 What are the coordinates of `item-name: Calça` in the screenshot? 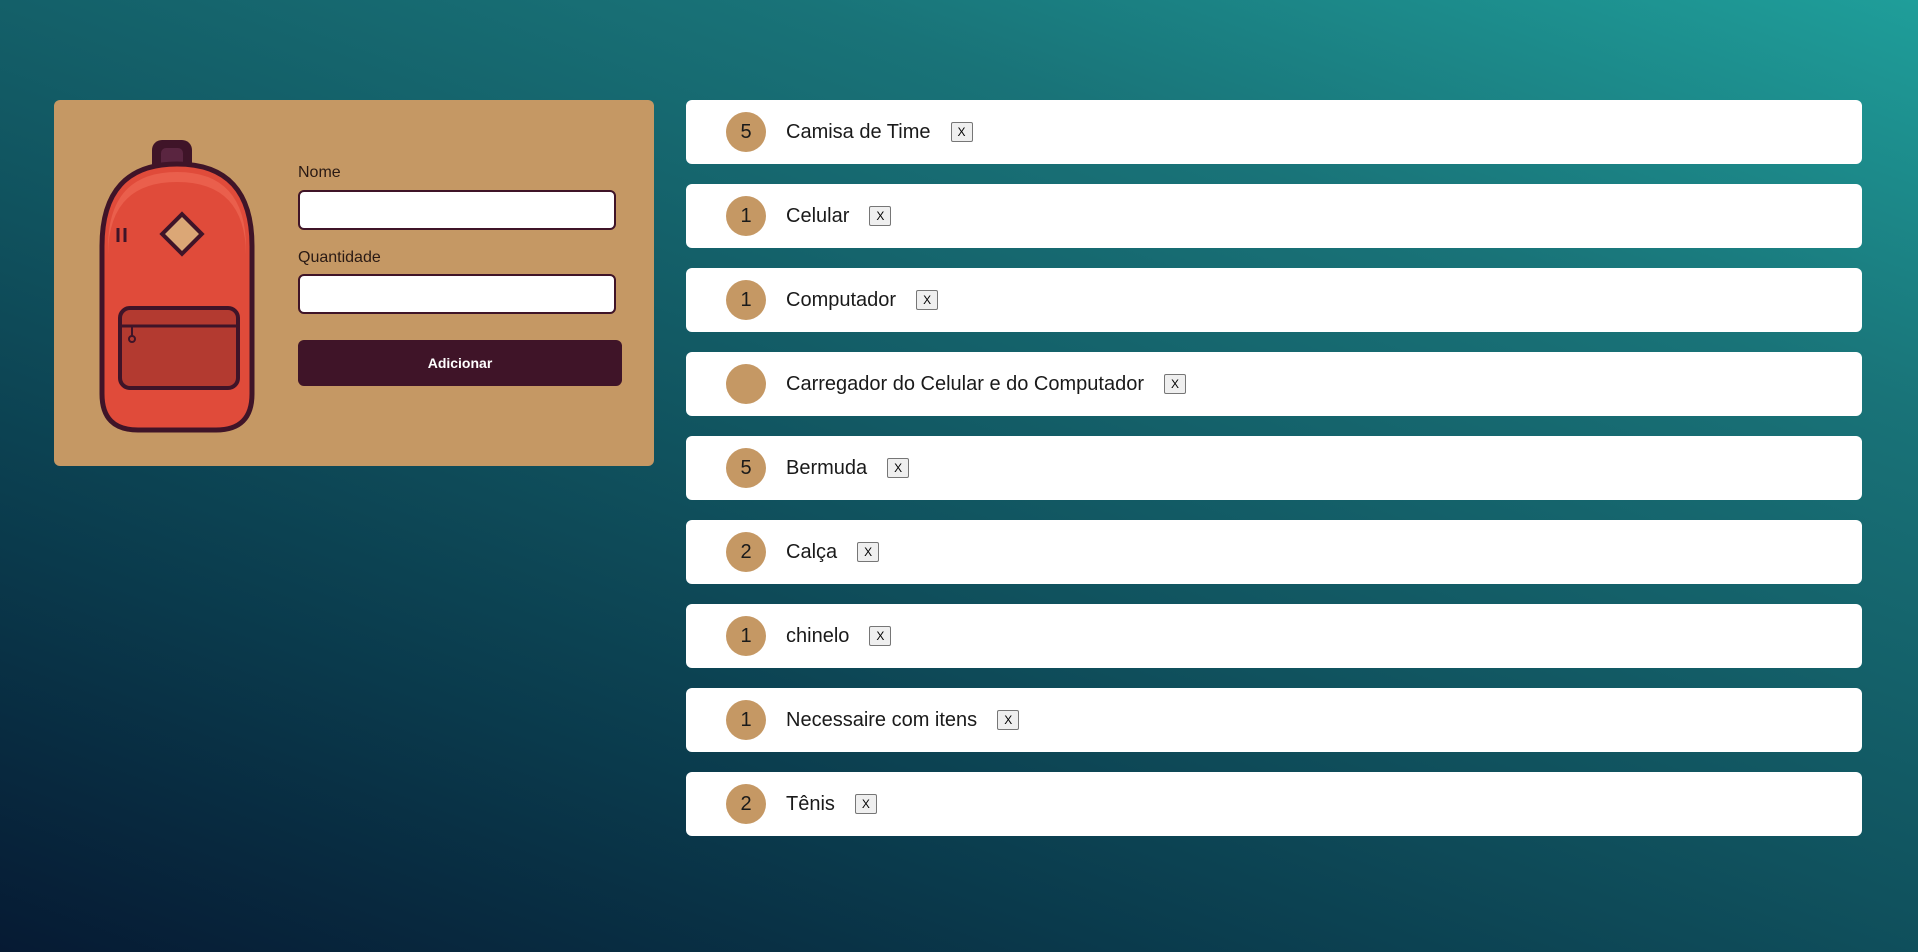 It's located at (812, 551).